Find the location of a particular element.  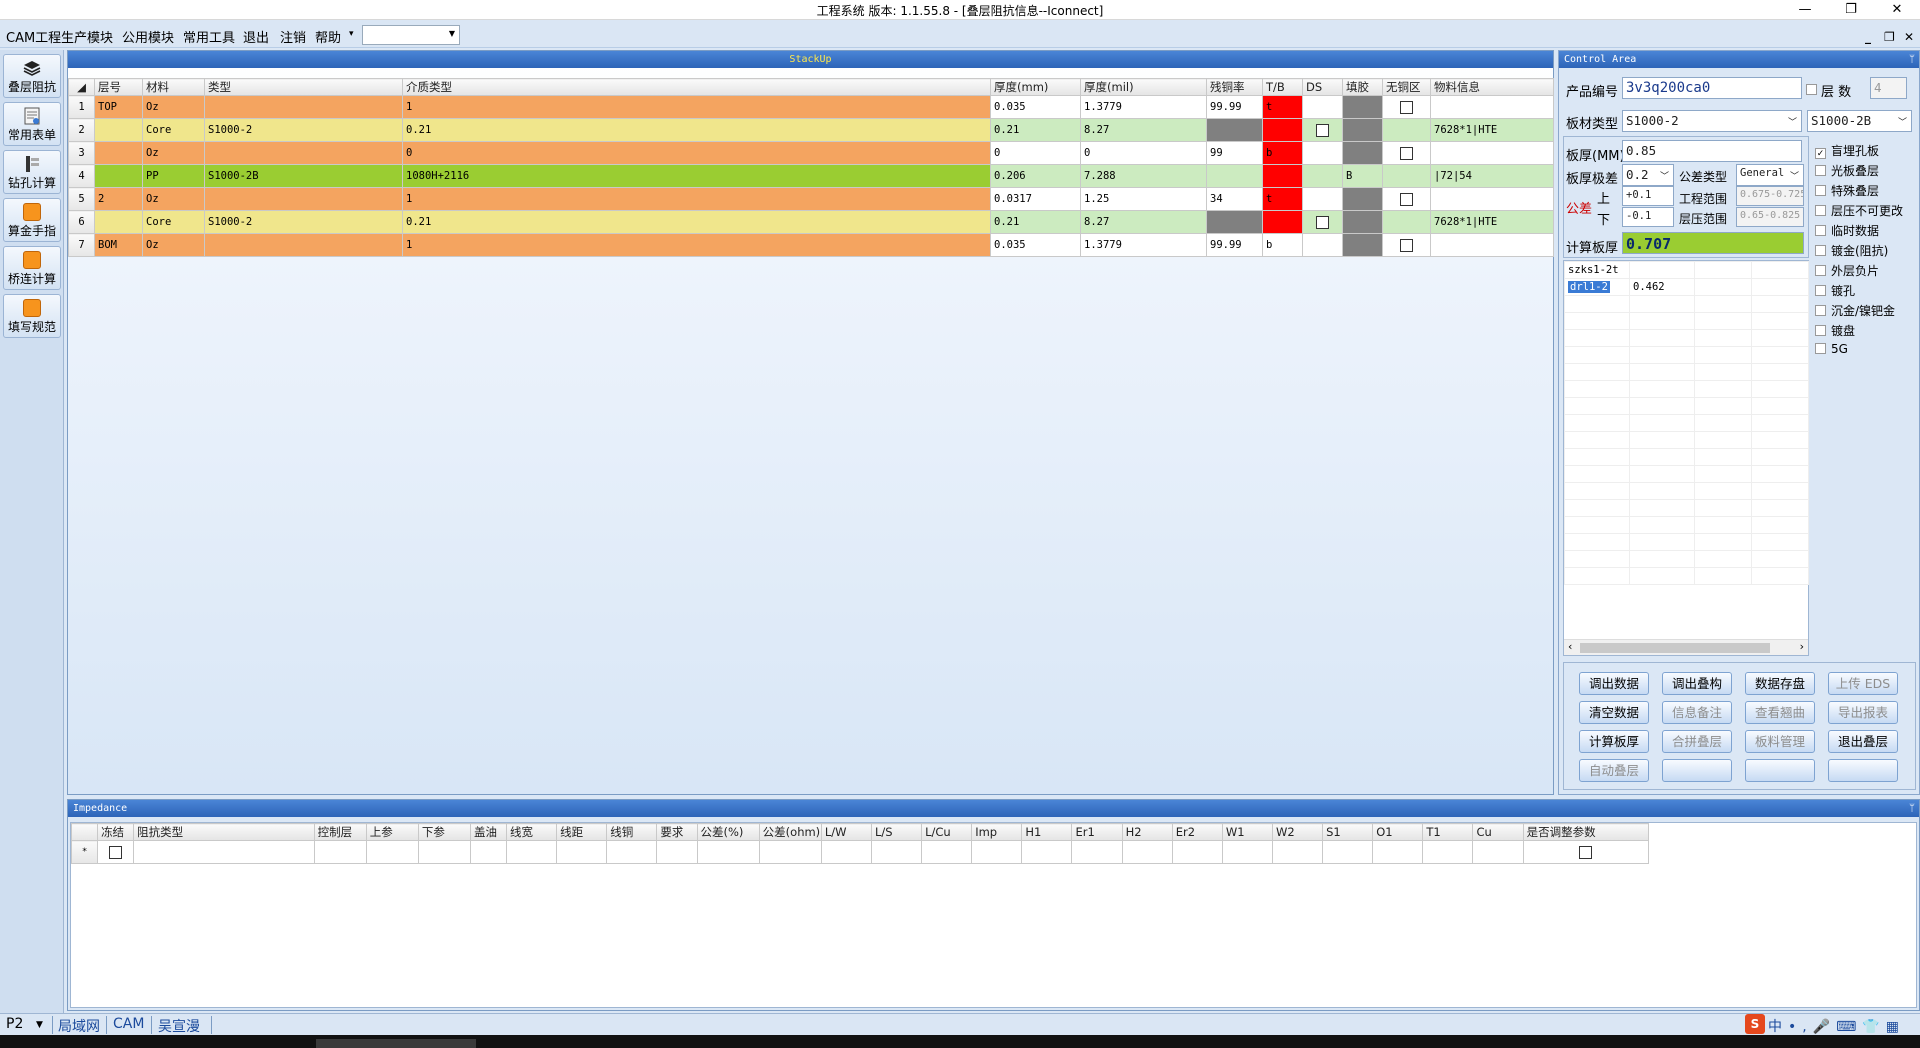

tool-gold-finger: 算金手指 is located at coordinates (32, 220).